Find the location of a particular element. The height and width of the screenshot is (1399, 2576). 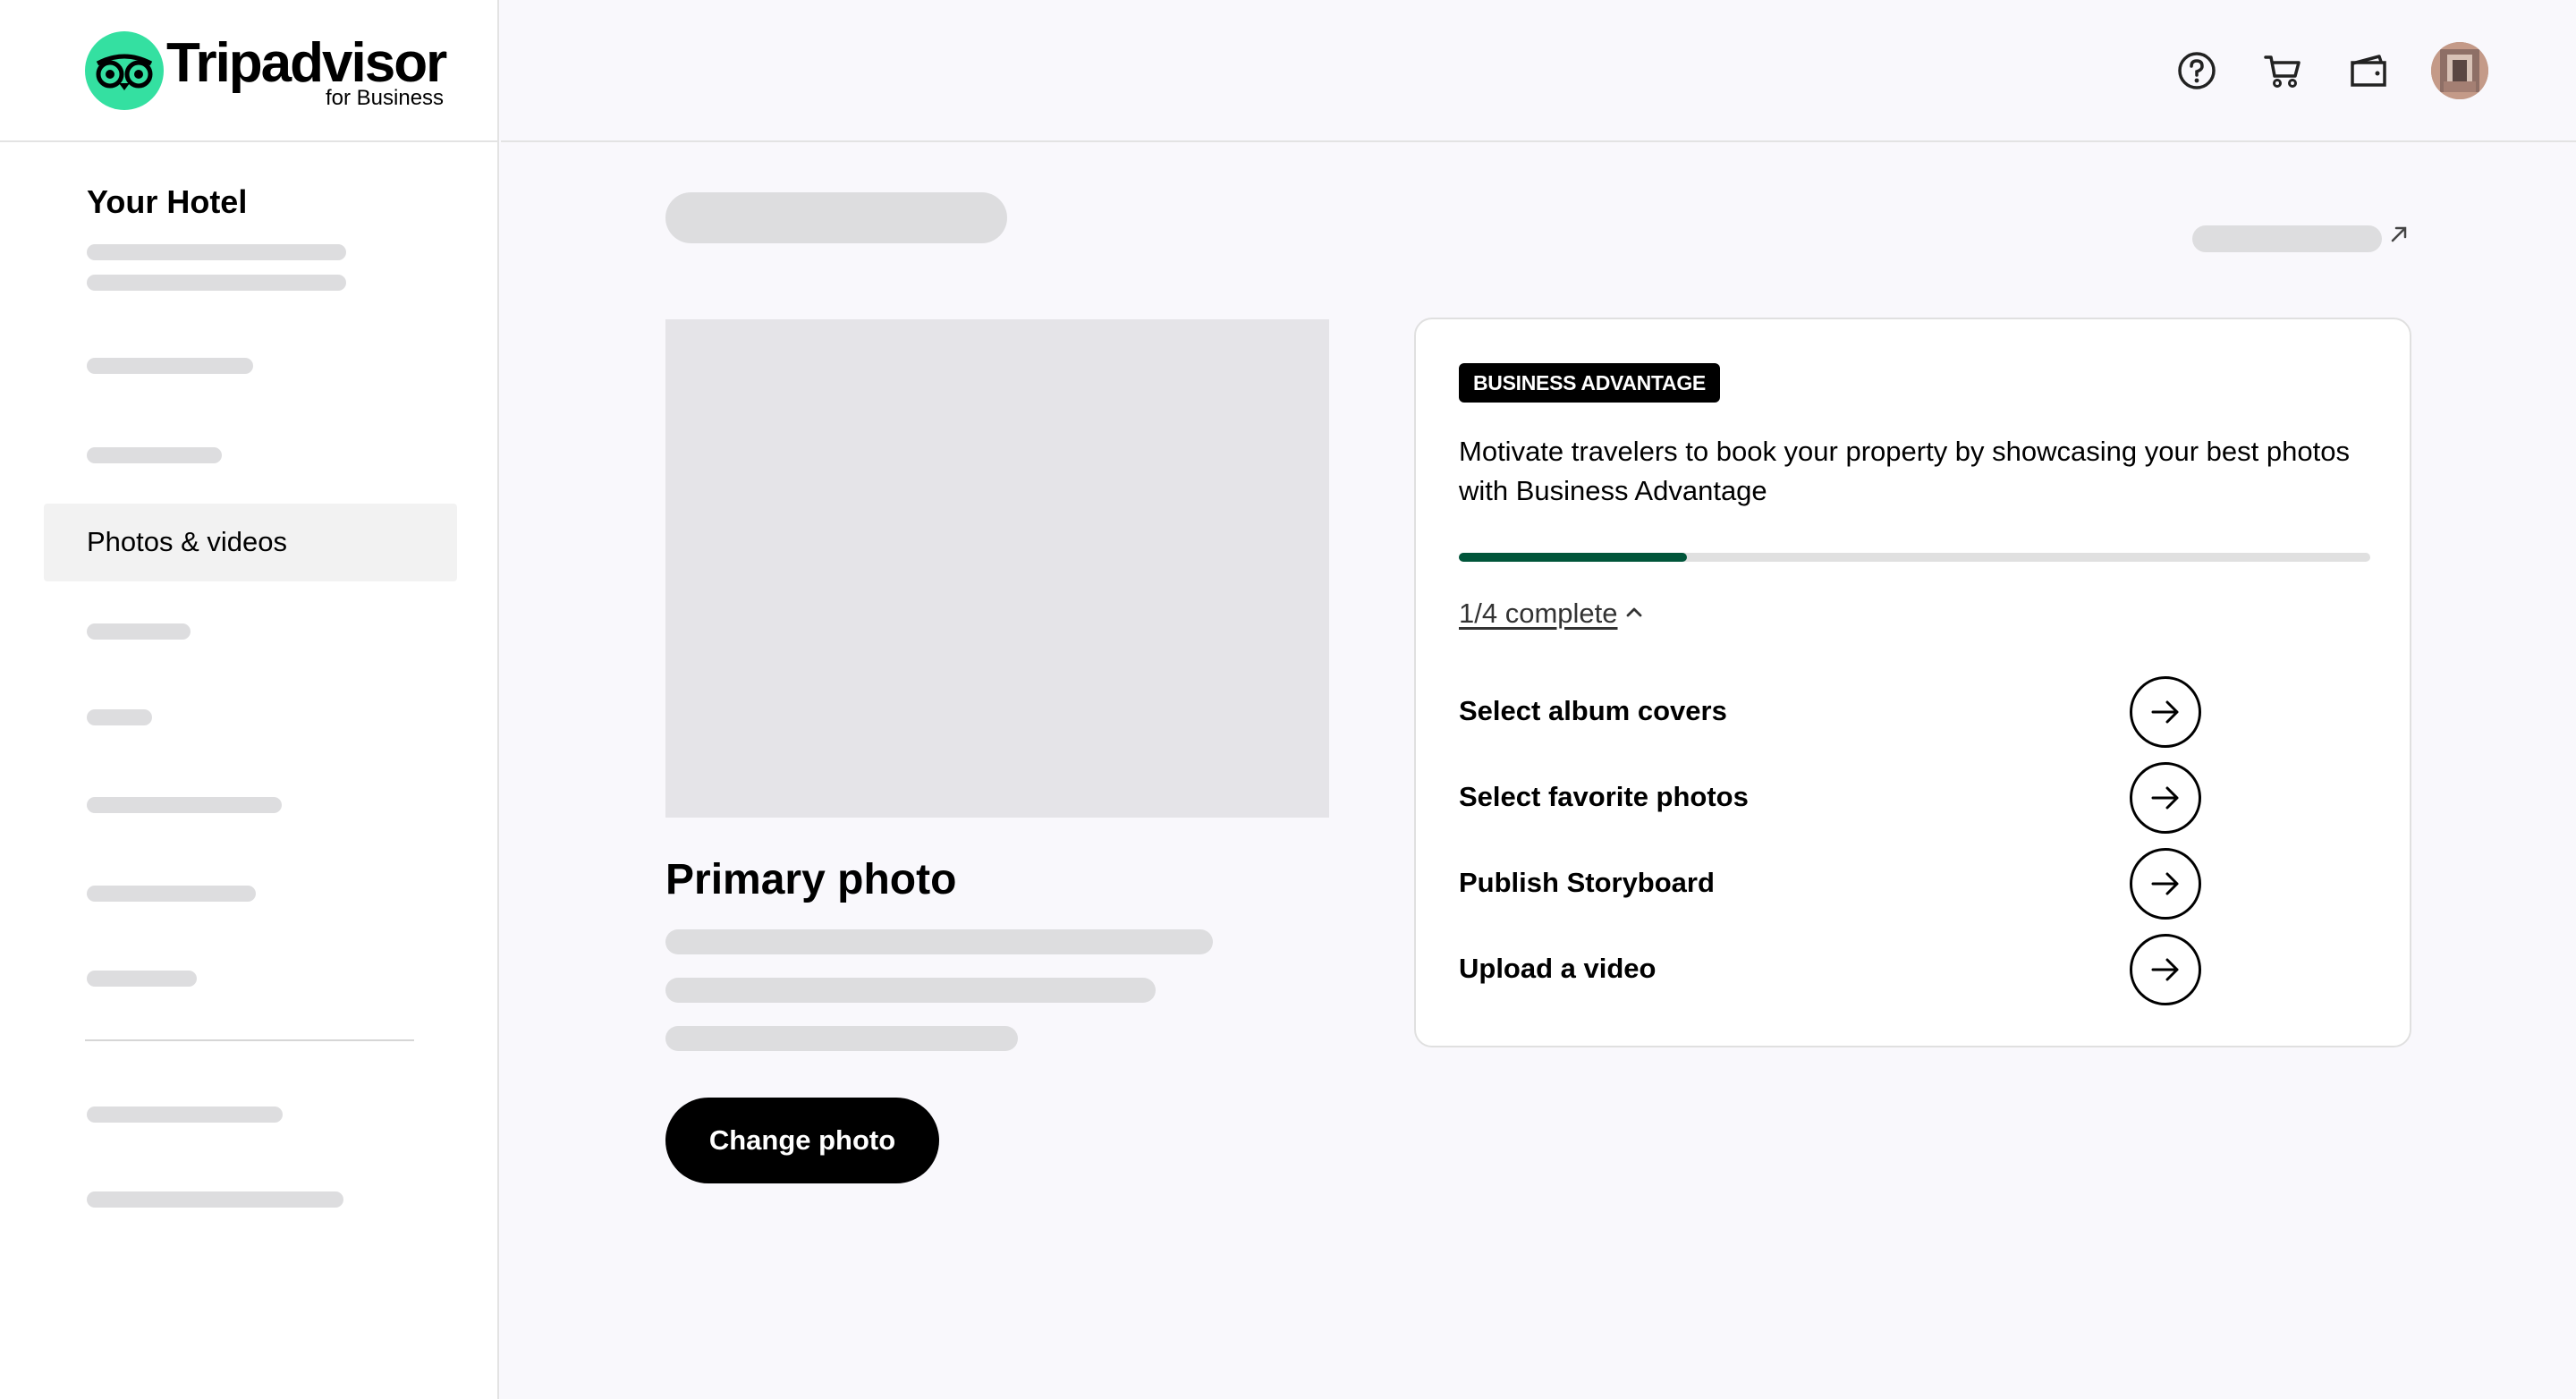

chevron-up-icon is located at coordinates (1634, 614).